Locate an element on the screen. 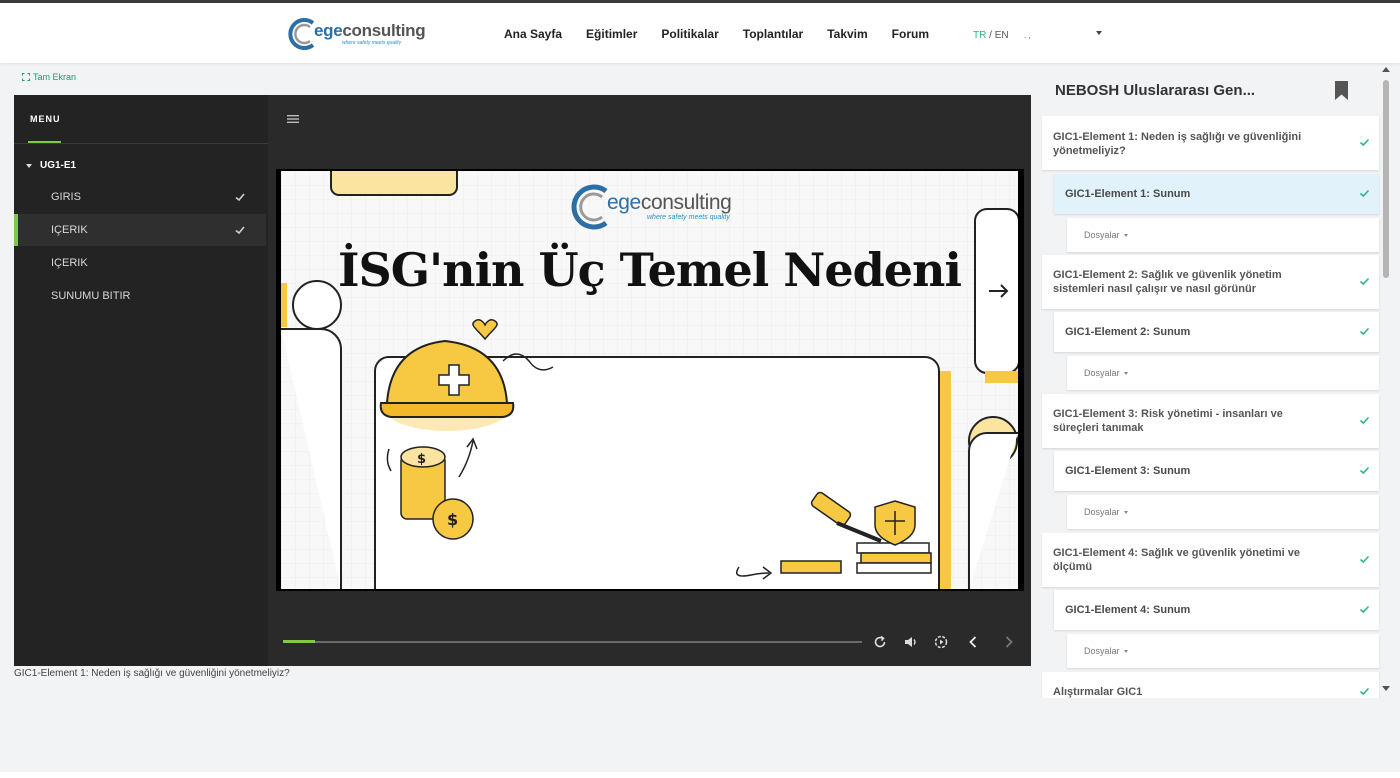 The height and width of the screenshot is (778, 1400). files-dropdown-2: Dosyalar is located at coordinates (1223, 373).